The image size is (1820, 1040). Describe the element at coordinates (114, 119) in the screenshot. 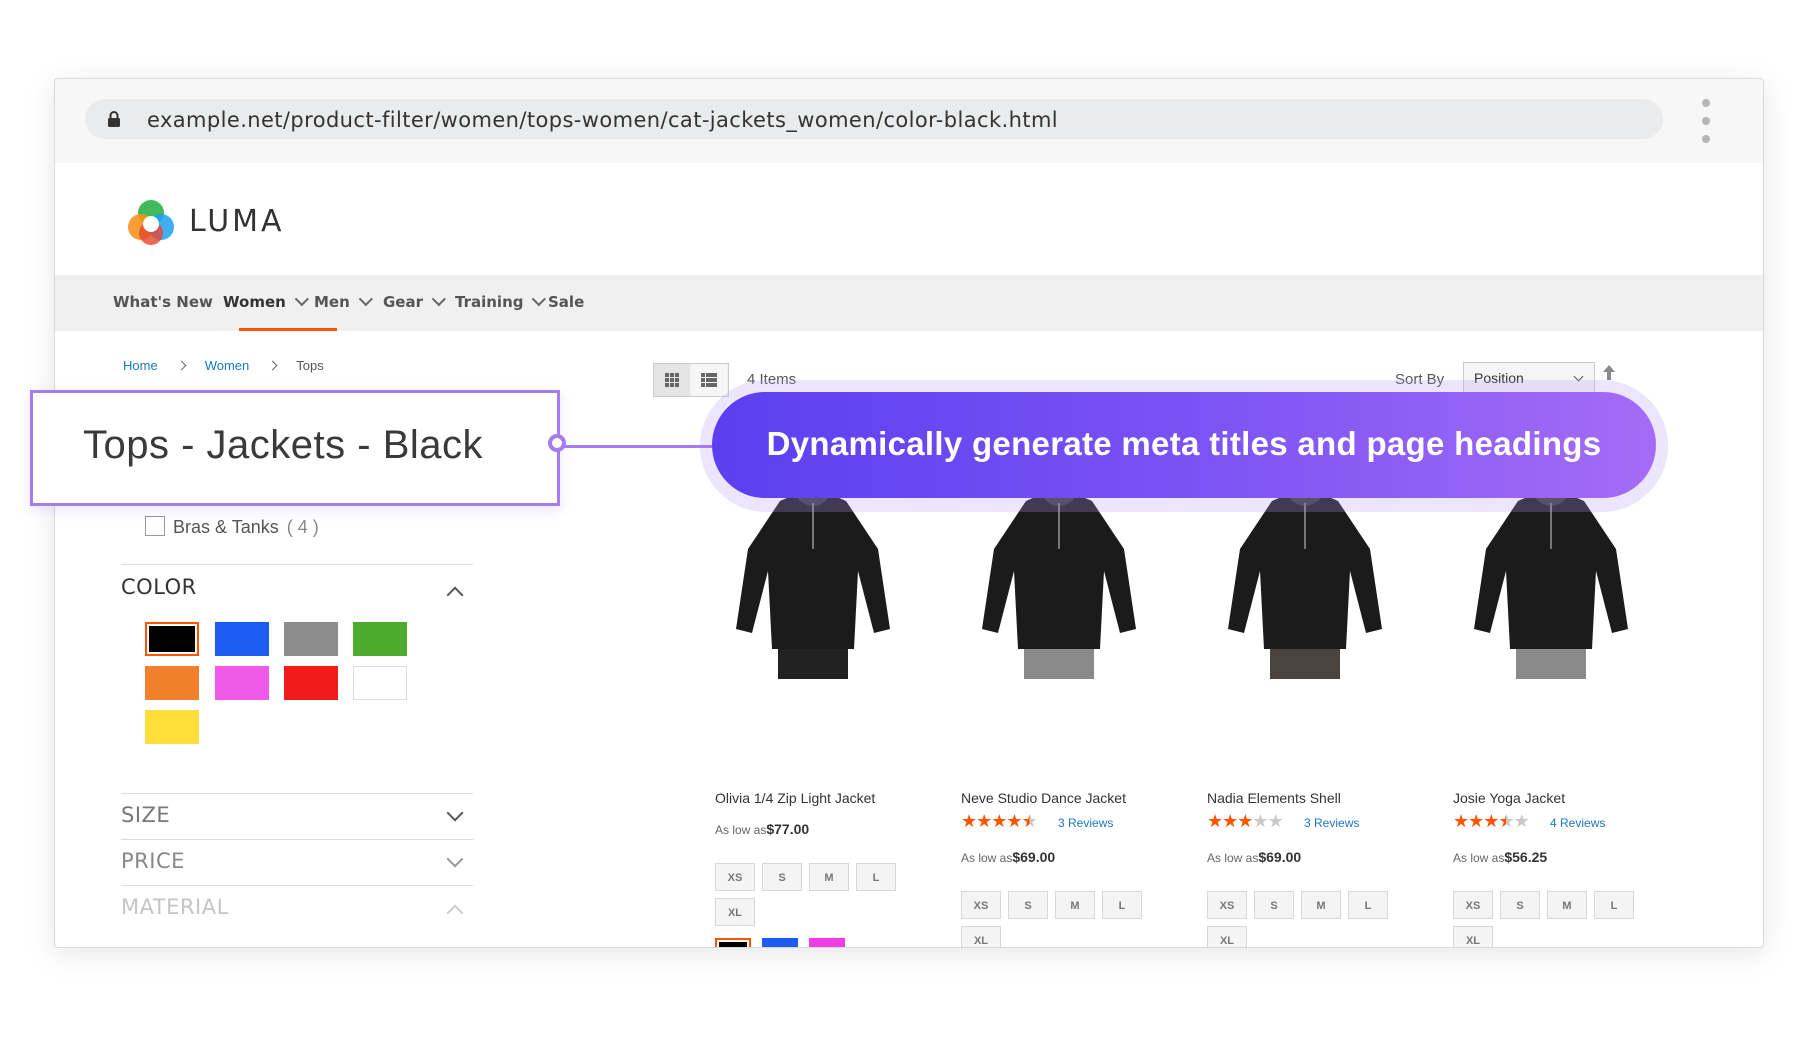

I see `lock-icon` at that location.